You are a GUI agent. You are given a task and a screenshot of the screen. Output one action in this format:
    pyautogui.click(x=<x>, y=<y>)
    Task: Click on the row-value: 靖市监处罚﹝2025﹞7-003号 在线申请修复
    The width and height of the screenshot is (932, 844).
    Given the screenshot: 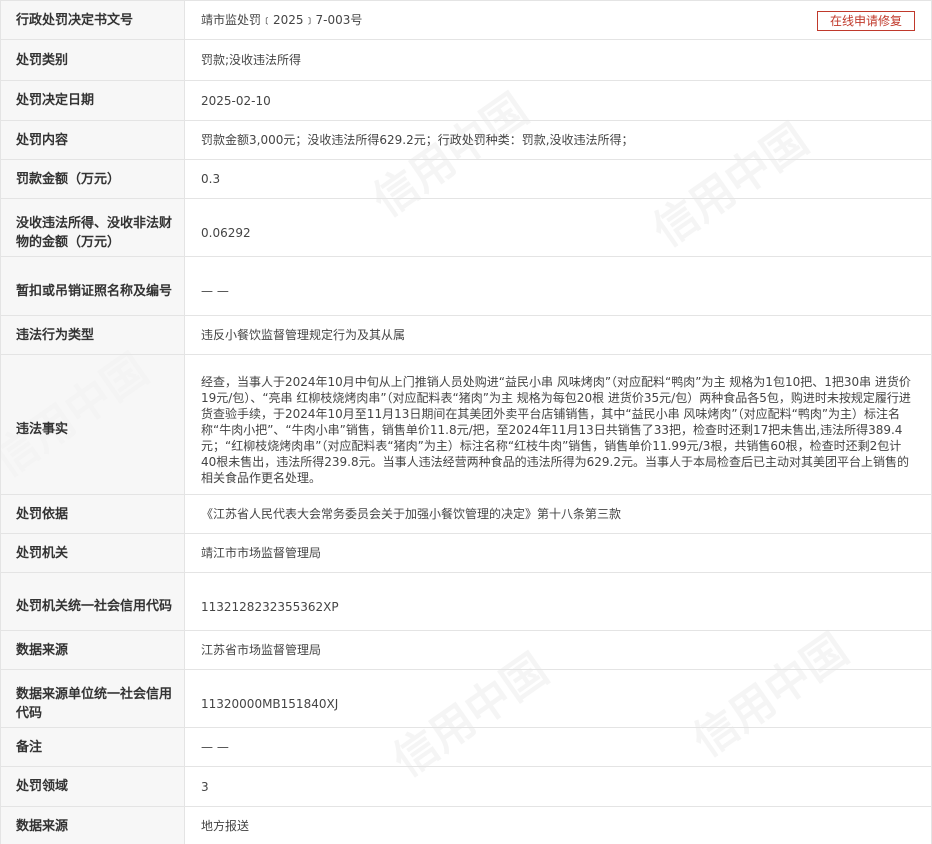 What is the action you would take?
    pyautogui.click(x=558, y=20)
    